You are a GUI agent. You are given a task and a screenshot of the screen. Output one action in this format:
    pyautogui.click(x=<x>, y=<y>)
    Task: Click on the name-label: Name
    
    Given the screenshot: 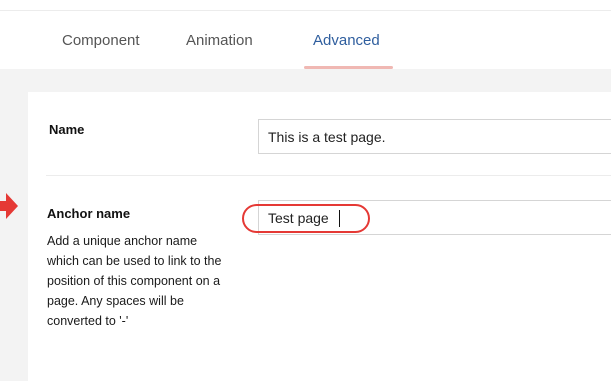 What is the action you would take?
    pyautogui.click(x=67, y=129)
    